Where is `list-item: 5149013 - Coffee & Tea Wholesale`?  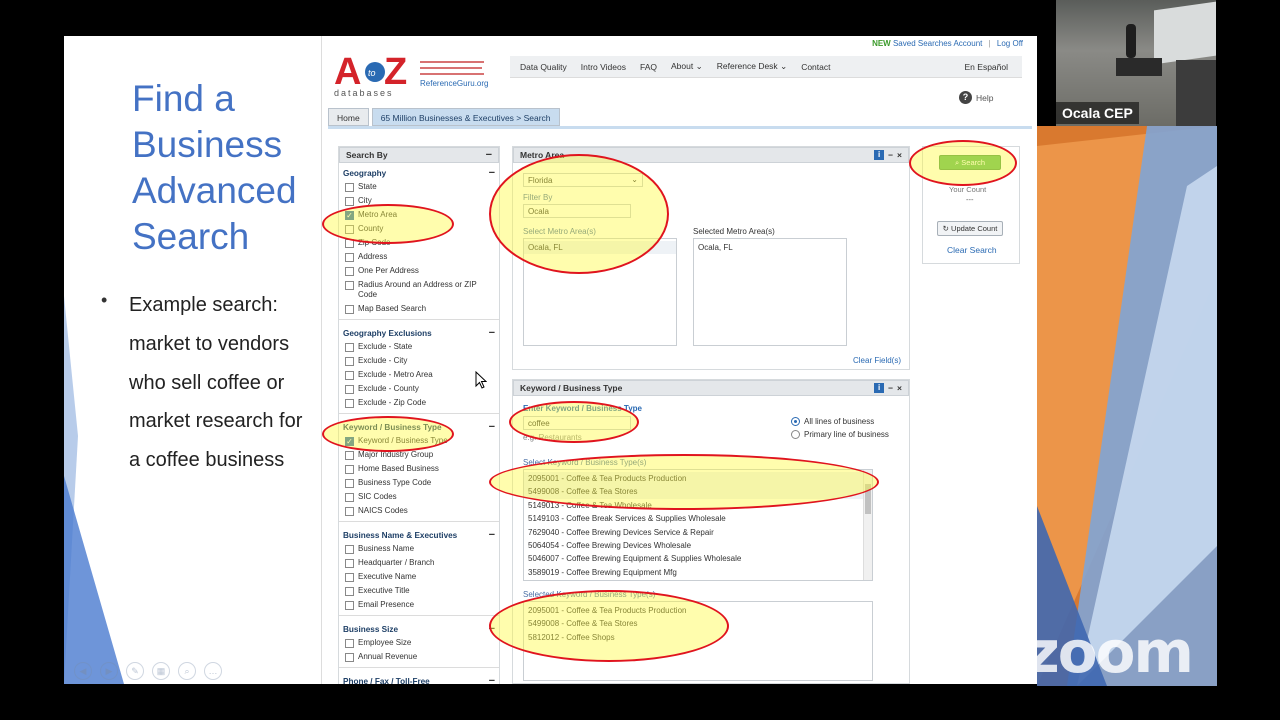 list-item: 5149013 - Coffee & Tea Wholesale is located at coordinates (698, 505).